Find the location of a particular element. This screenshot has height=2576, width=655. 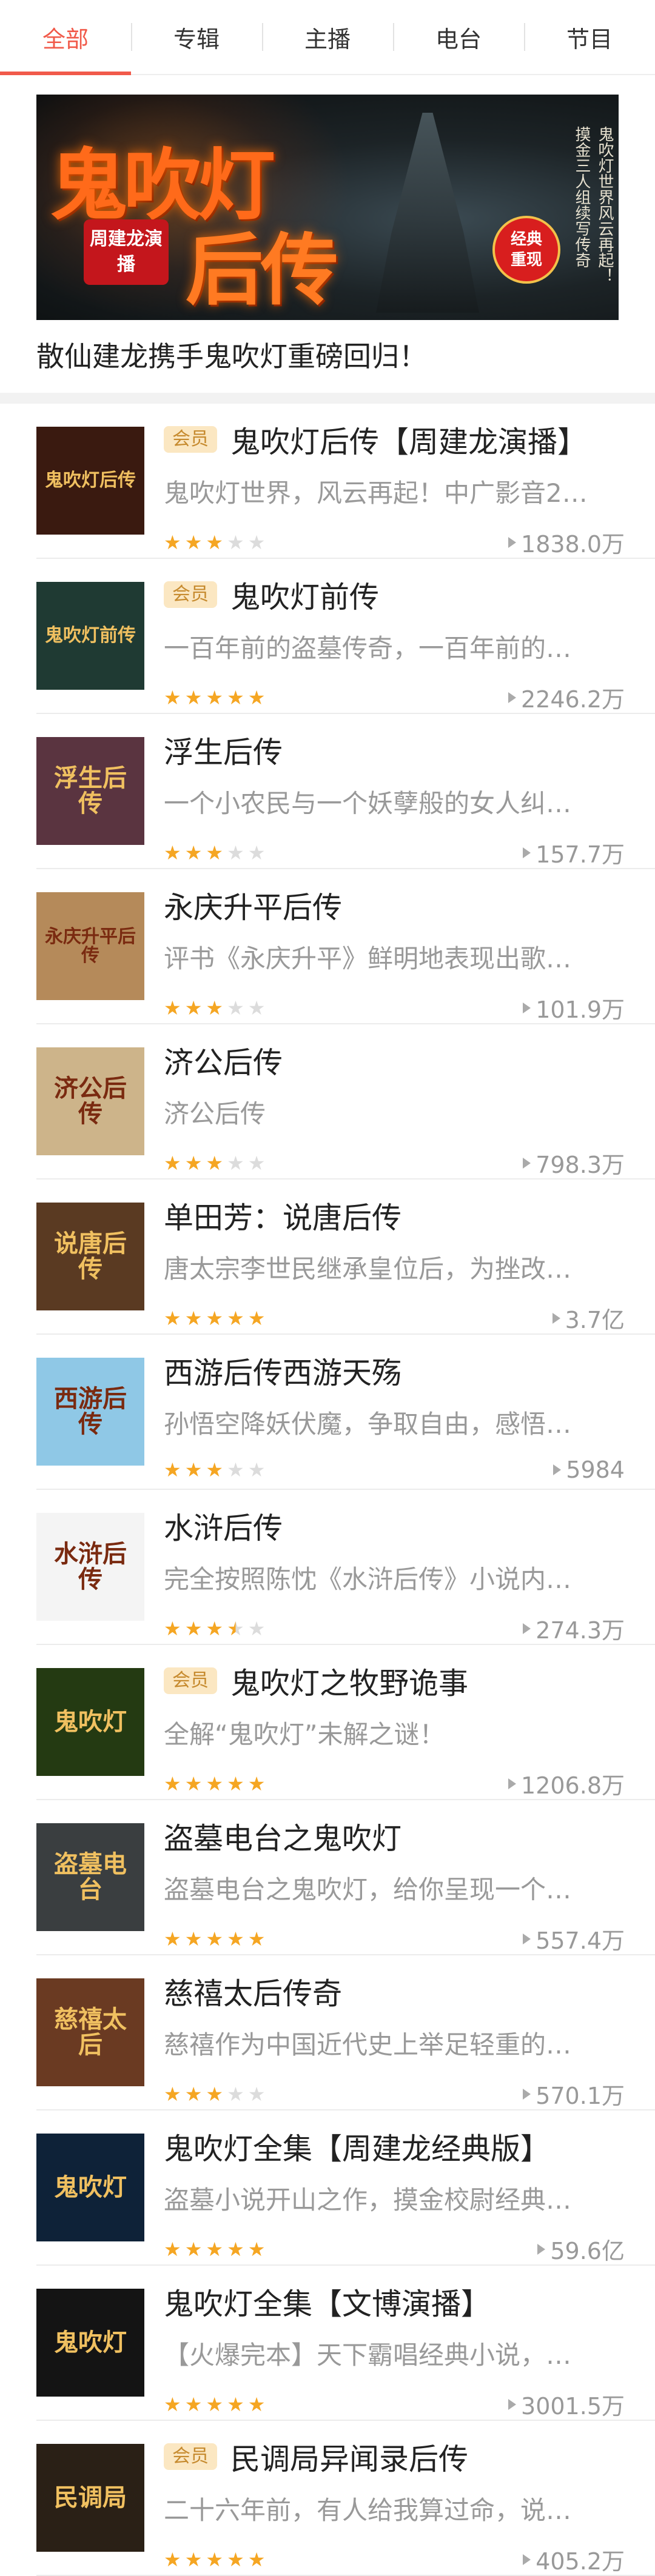

list-item: 水浒后传 水浒后传 完全按照陈忱《水浒后传》小说内… ★ ★ ★ ★ ★ 274.3万 is located at coordinates (346, 1567).